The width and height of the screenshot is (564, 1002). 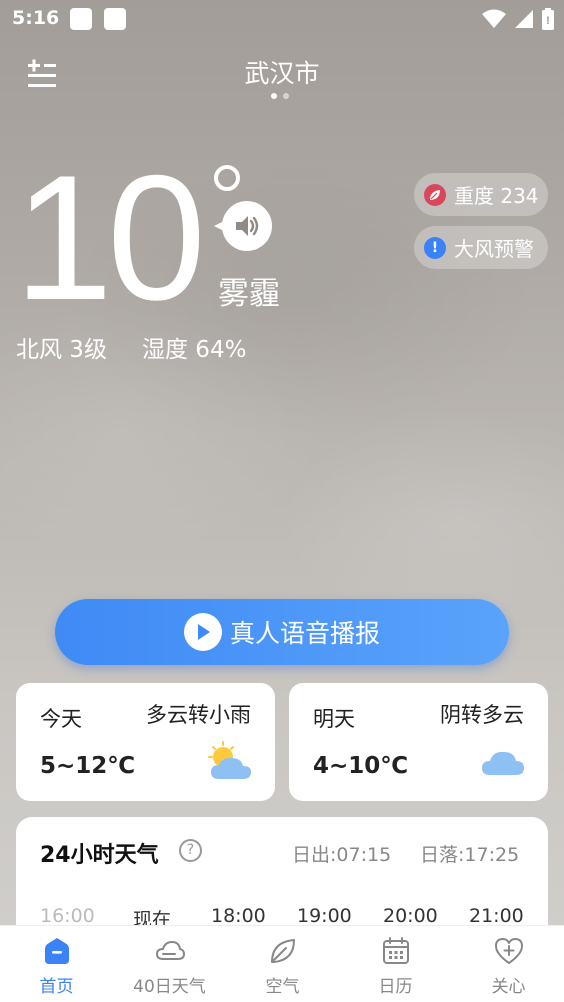 What do you see at coordinates (238, 916) in the screenshot?
I see `hour-label: 18:00` at bounding box center [238, 916].